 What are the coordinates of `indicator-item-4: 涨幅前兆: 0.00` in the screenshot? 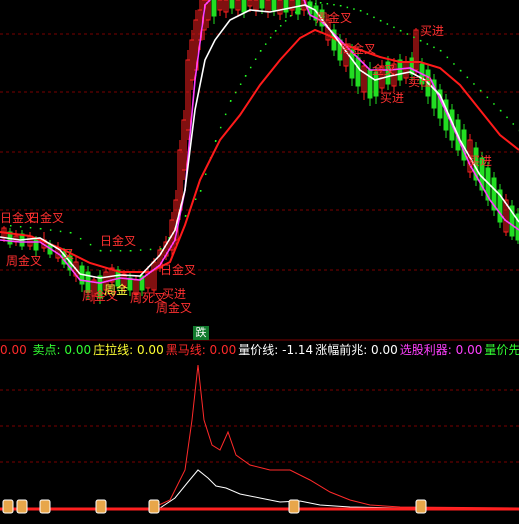 It's located at (356, 350).